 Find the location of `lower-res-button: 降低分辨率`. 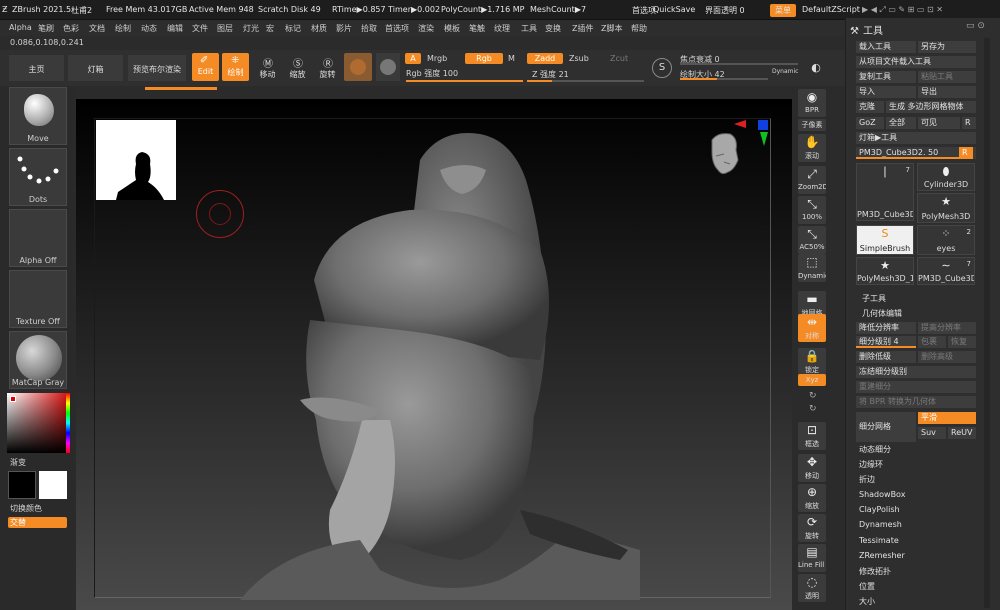

lower-res-button: 降低分辨率 is located at coordinates (886, 328).